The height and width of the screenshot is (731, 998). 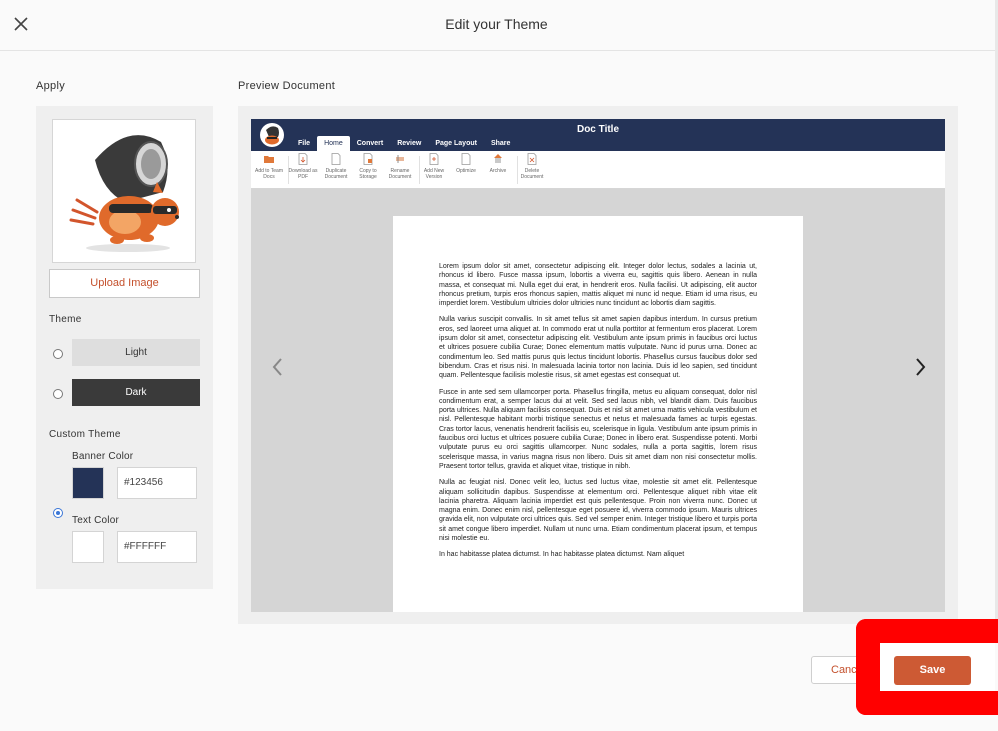 I want to click on folder-icon, so click(x=269, y=159).